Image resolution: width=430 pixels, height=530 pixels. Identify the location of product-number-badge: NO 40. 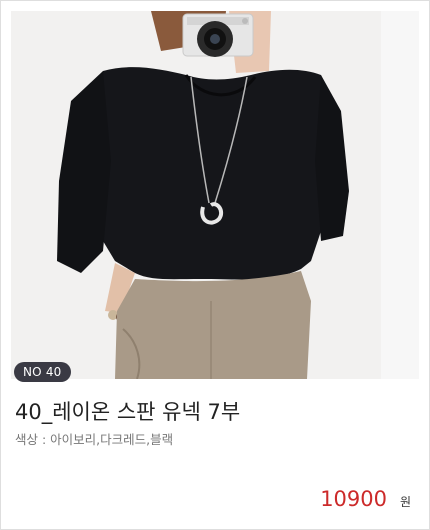
(42, 372).